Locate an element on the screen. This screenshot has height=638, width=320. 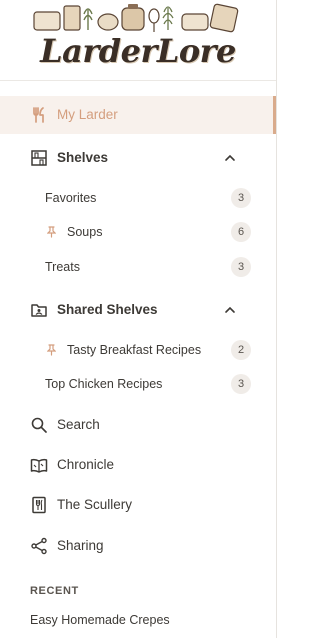
pantry-jars-illustration is located at coordinates (136, 18).